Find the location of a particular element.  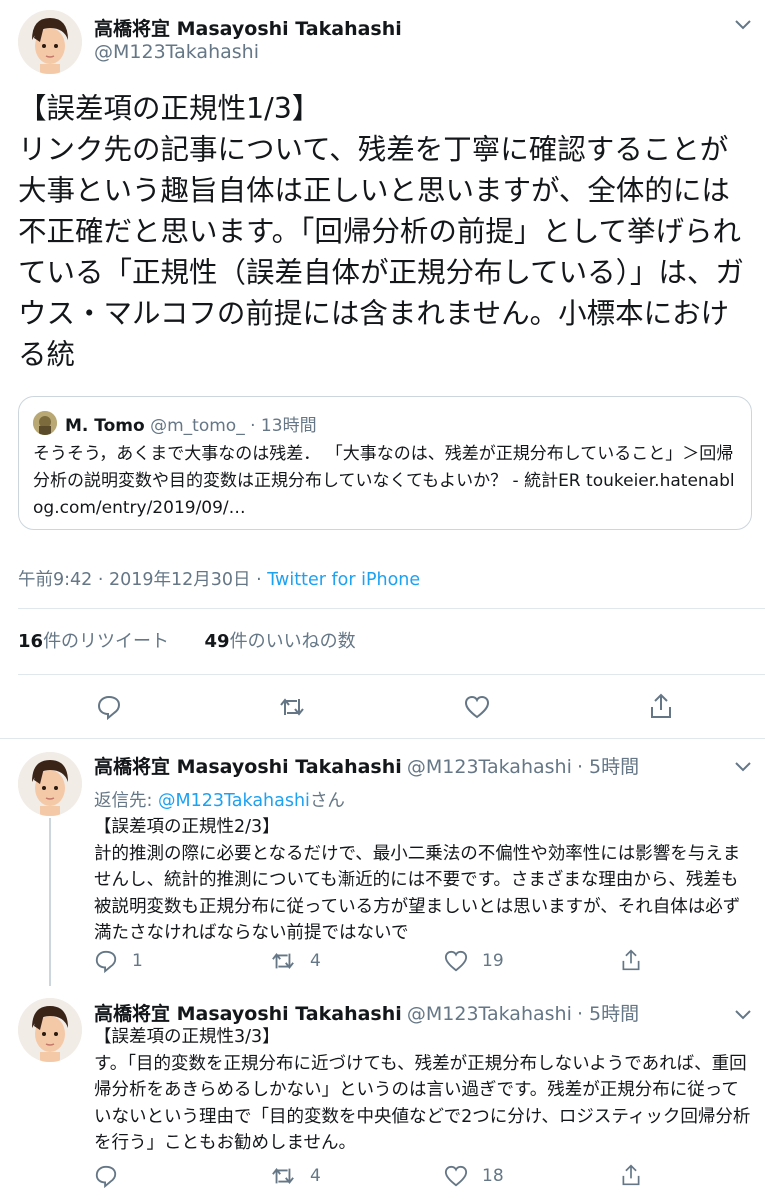

like-button is located at coordinates (477, 707).